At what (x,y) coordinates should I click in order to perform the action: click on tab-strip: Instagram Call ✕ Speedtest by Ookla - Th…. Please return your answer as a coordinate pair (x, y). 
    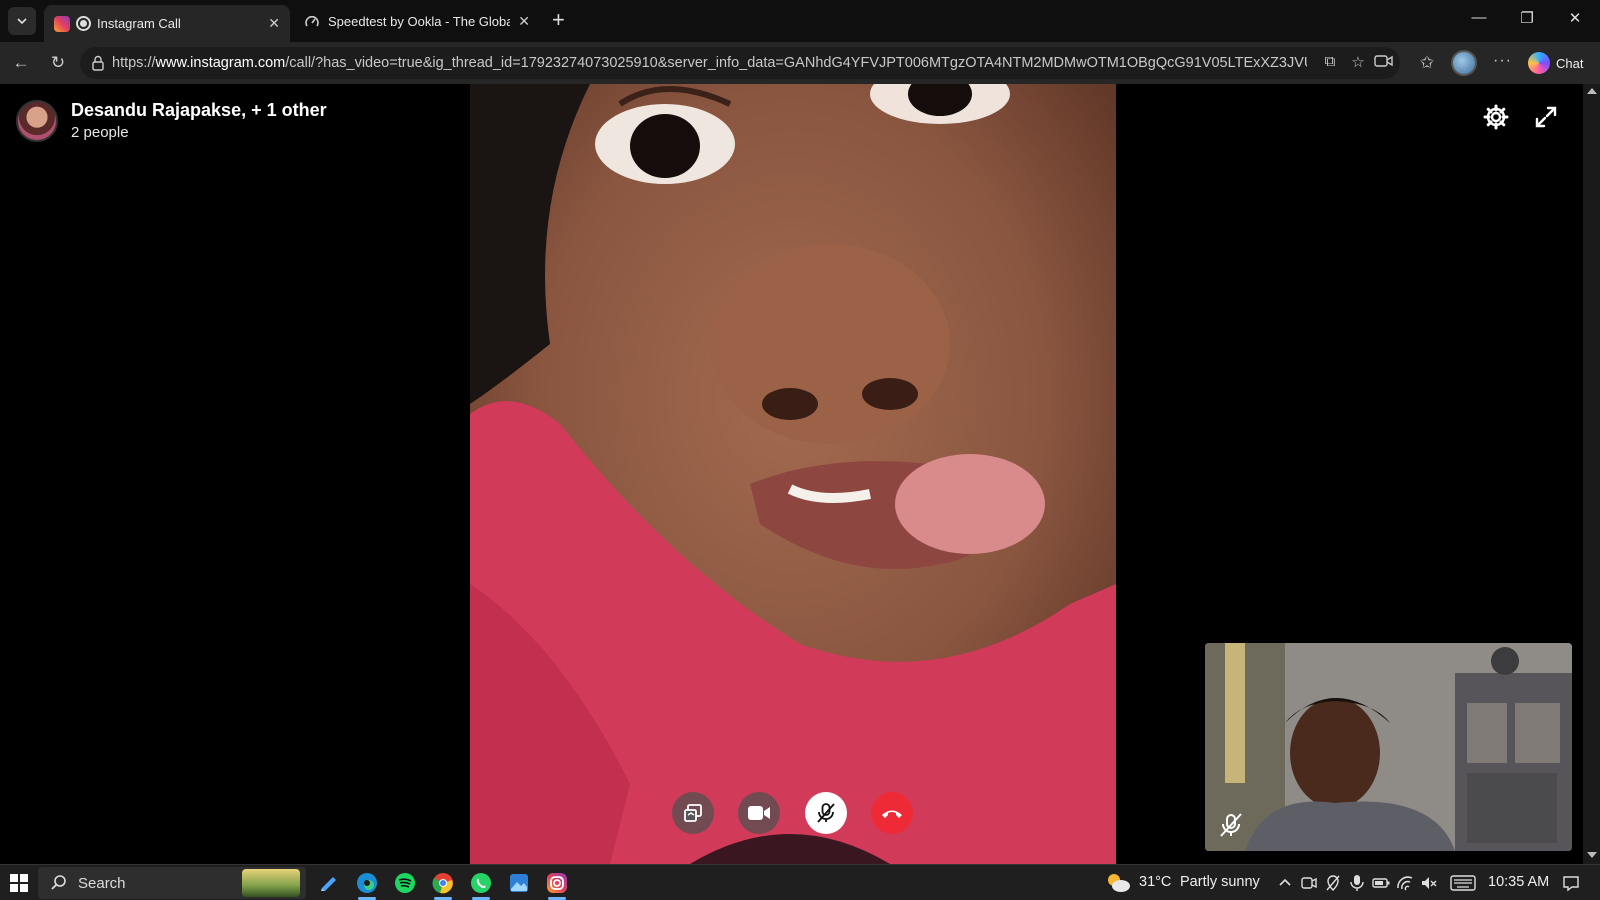
    Looking at the image, I should click on (800, 21).